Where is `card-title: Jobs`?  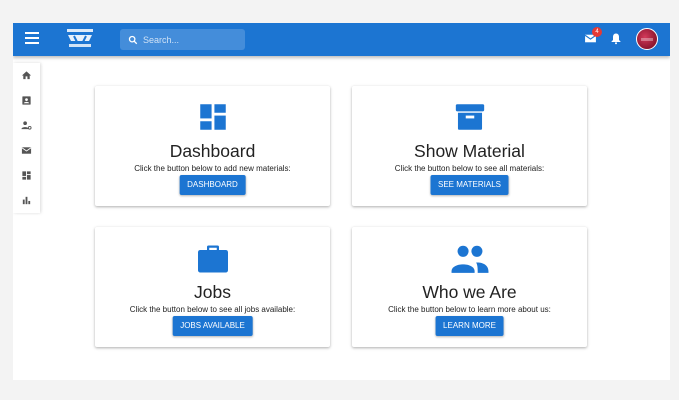
card-title: Jobs is located at coordinates (212, 292).